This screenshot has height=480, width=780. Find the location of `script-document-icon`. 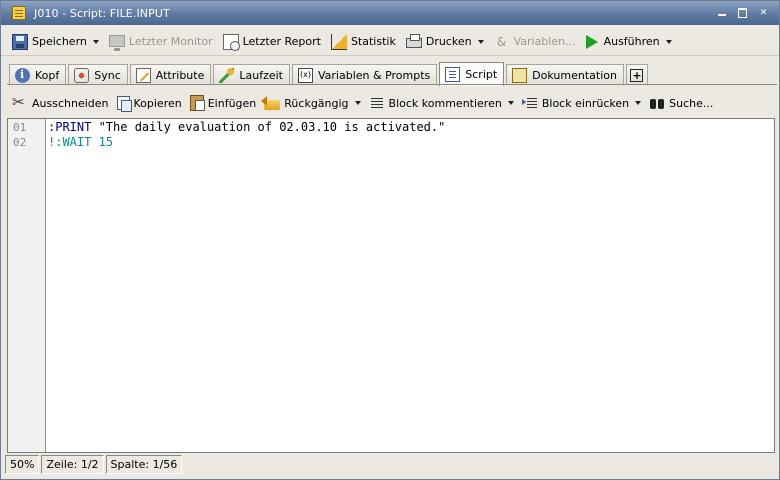

script-document-icon is located at coordinates (19, 13).